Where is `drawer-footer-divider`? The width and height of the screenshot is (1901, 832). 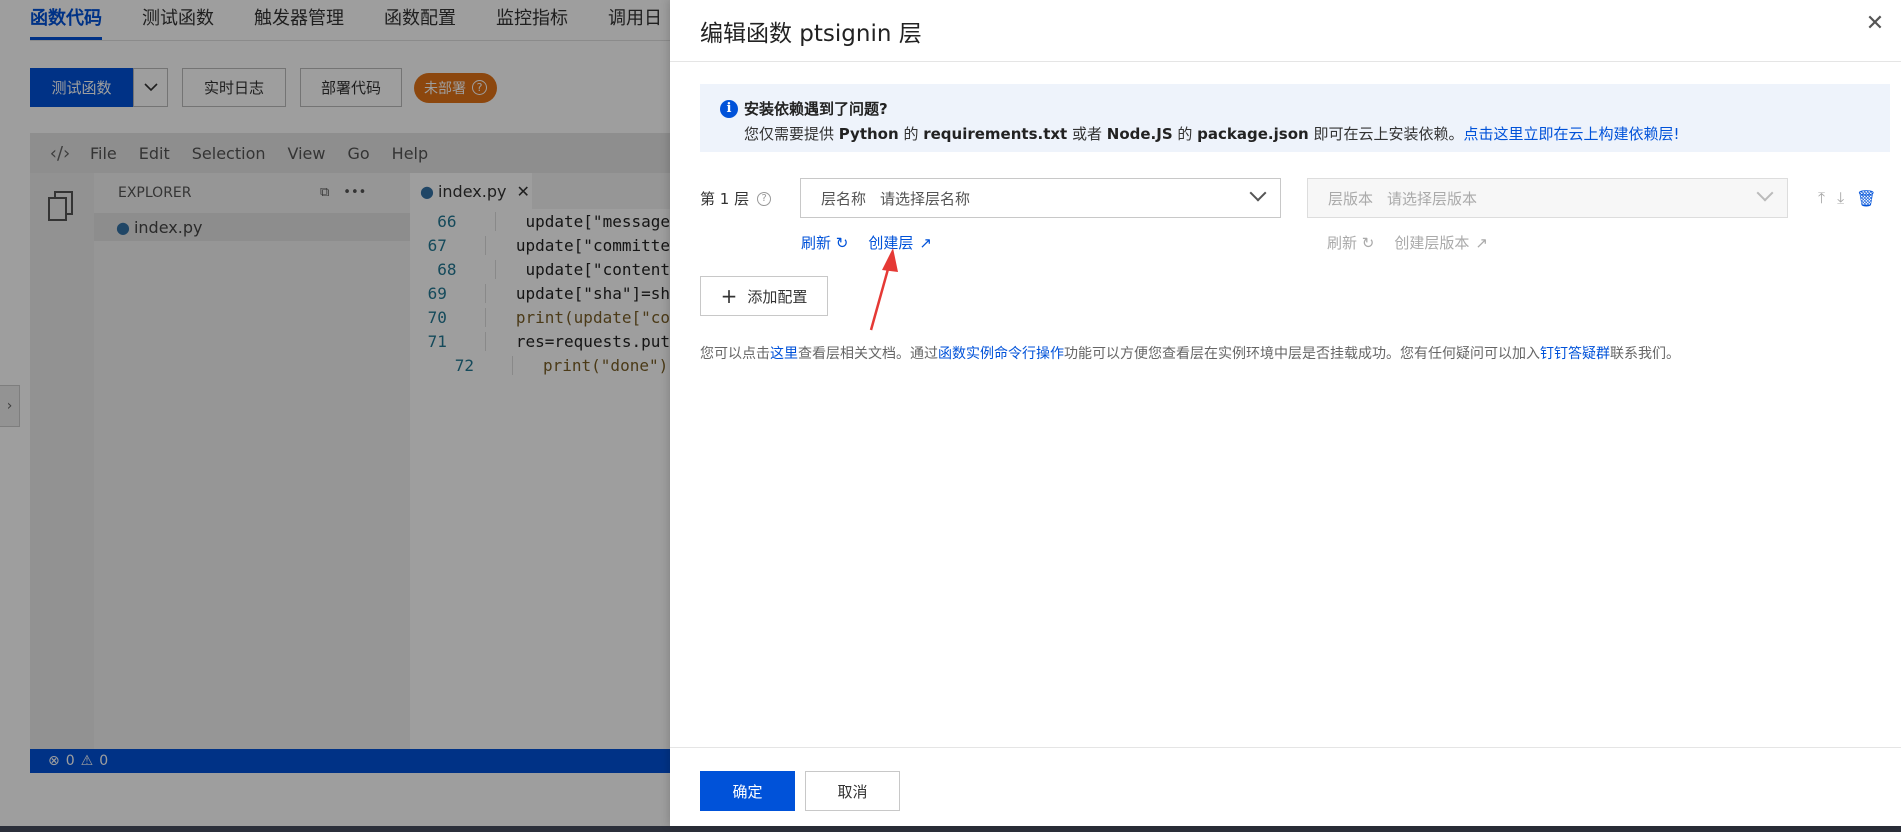
drawer-footer-divider is located at coordinates (1285, 747).